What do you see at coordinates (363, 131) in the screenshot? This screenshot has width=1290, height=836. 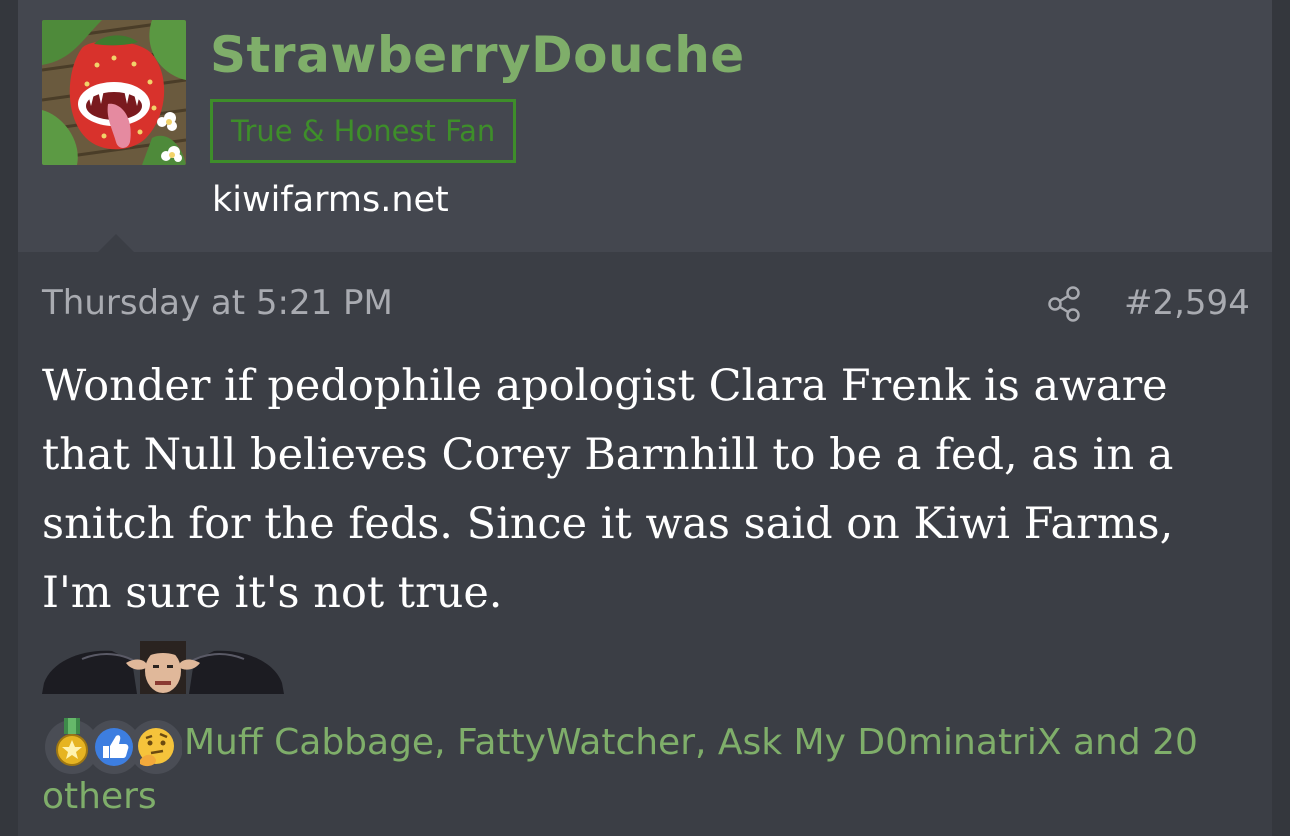 I see `user-title-badge: True & Honest Fan` at bounding box center [363, 131].